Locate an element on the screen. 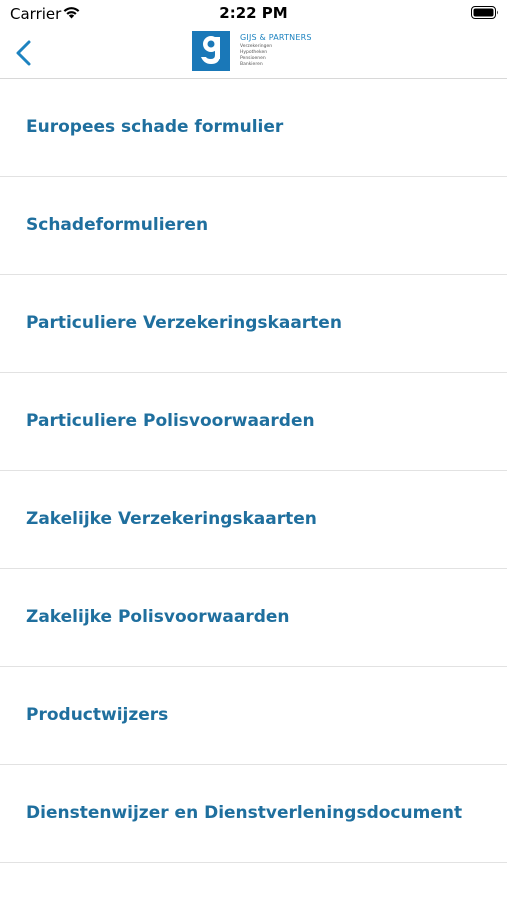  menu-item-label: Zakelijke Polisvoorwaarden is located at coordinates (158, 617).